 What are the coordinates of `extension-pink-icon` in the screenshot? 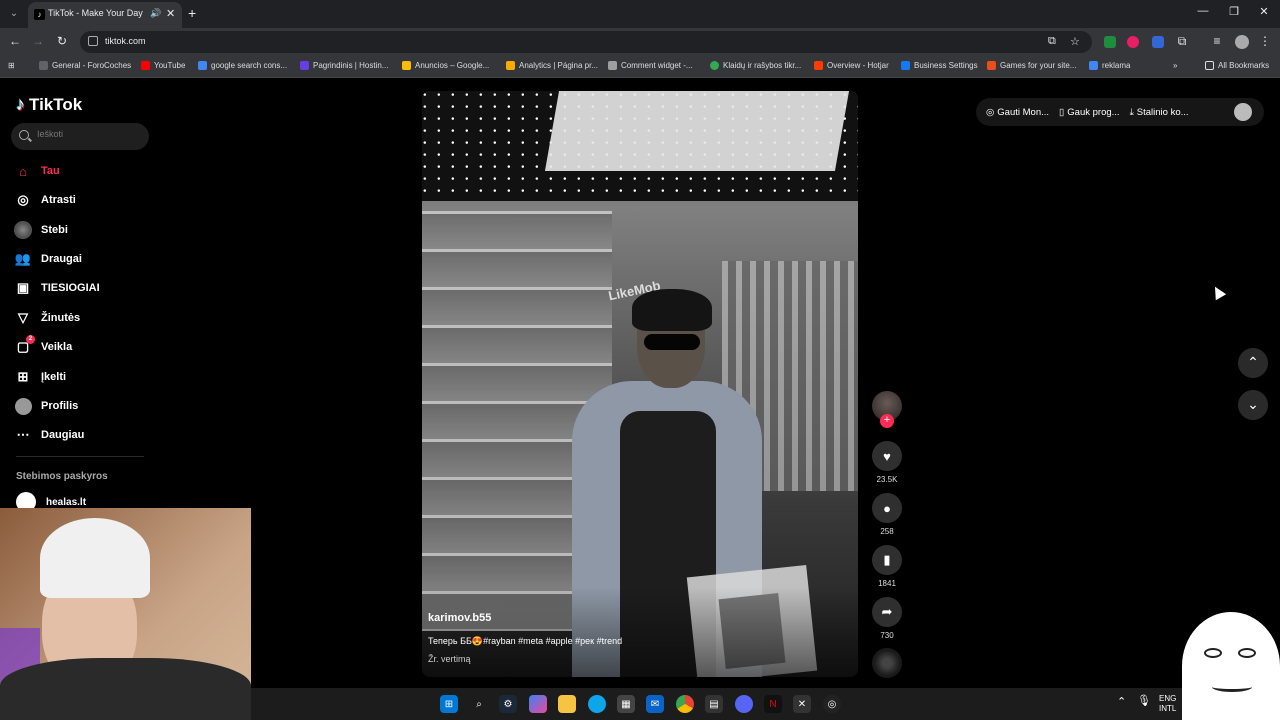 It's located at (1133, 42).